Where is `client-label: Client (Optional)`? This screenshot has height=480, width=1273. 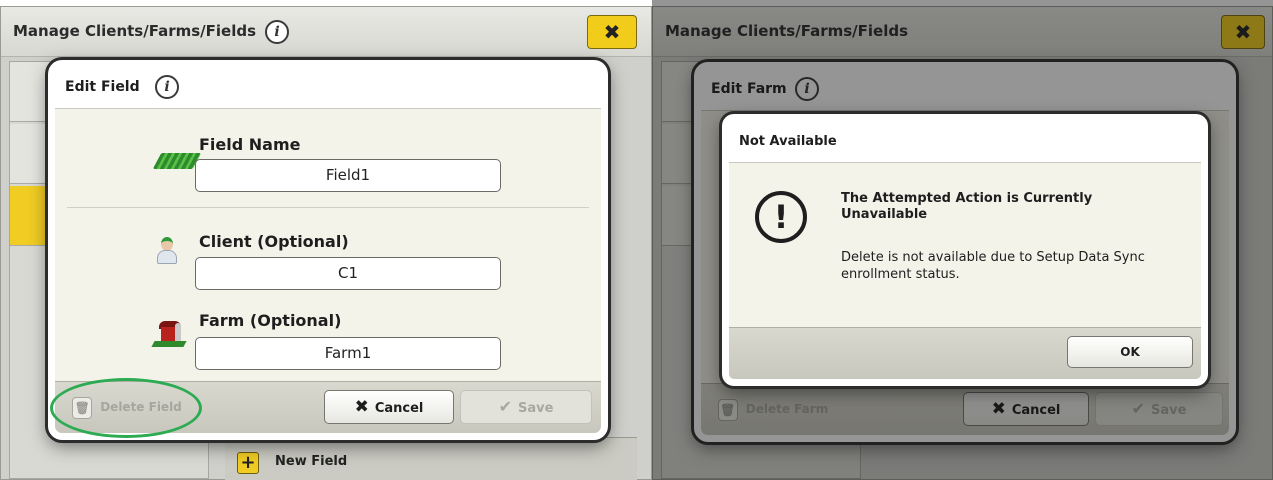 client-label: Client (Optional) is located at coordinates (274, 241).